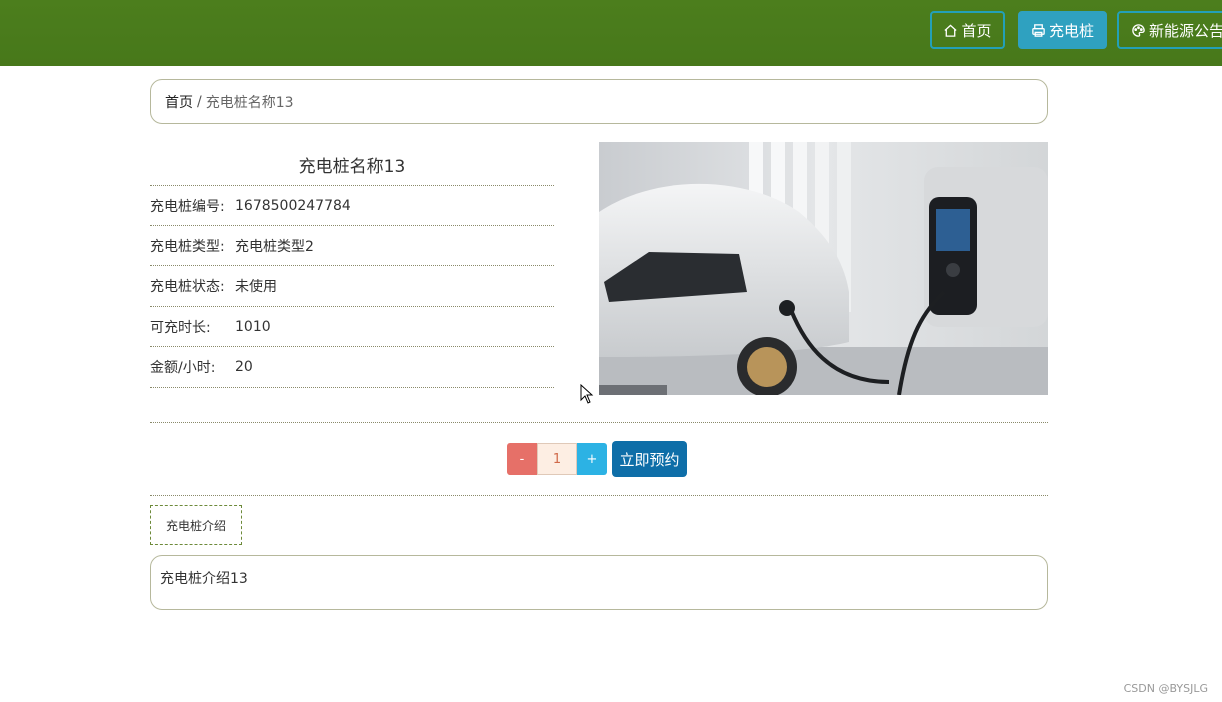  I want to click on field-value: 未使用, so click(256, 287).